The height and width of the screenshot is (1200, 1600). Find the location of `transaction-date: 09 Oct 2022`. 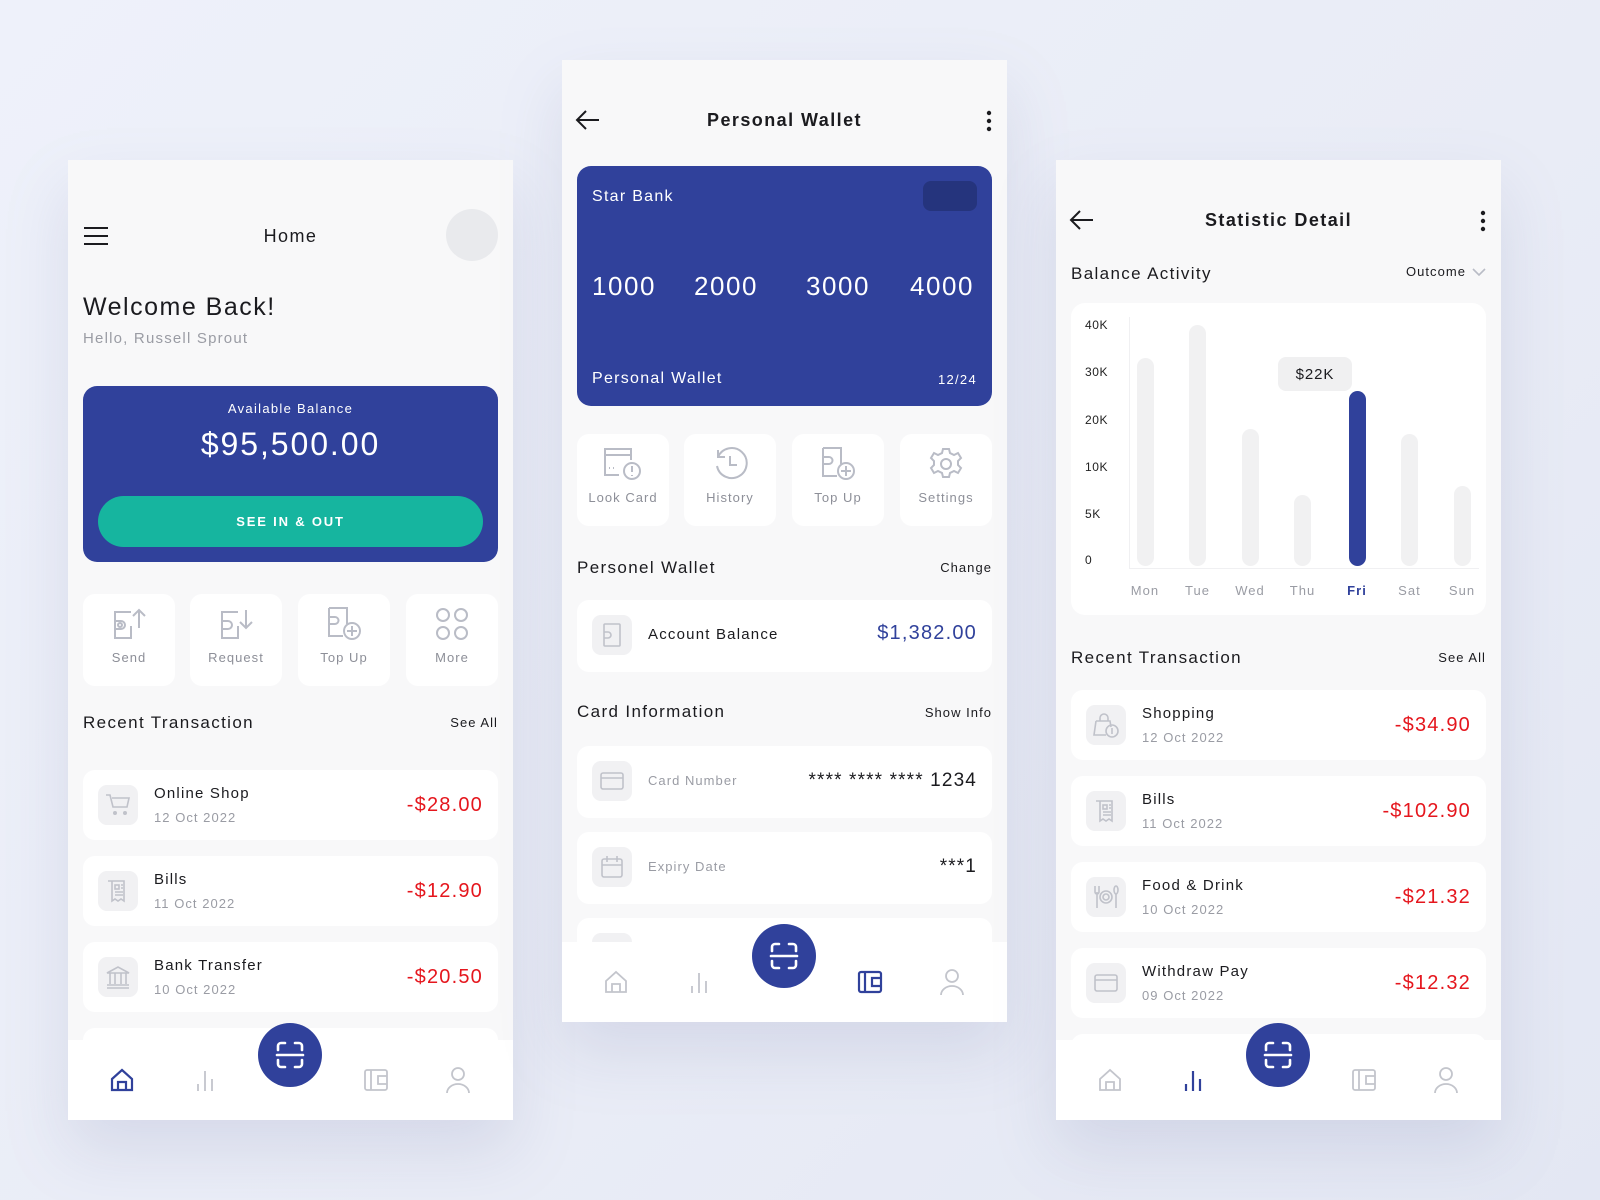

transaction-date: 09 Oct 2022 is located at coordinates (1183, 995).